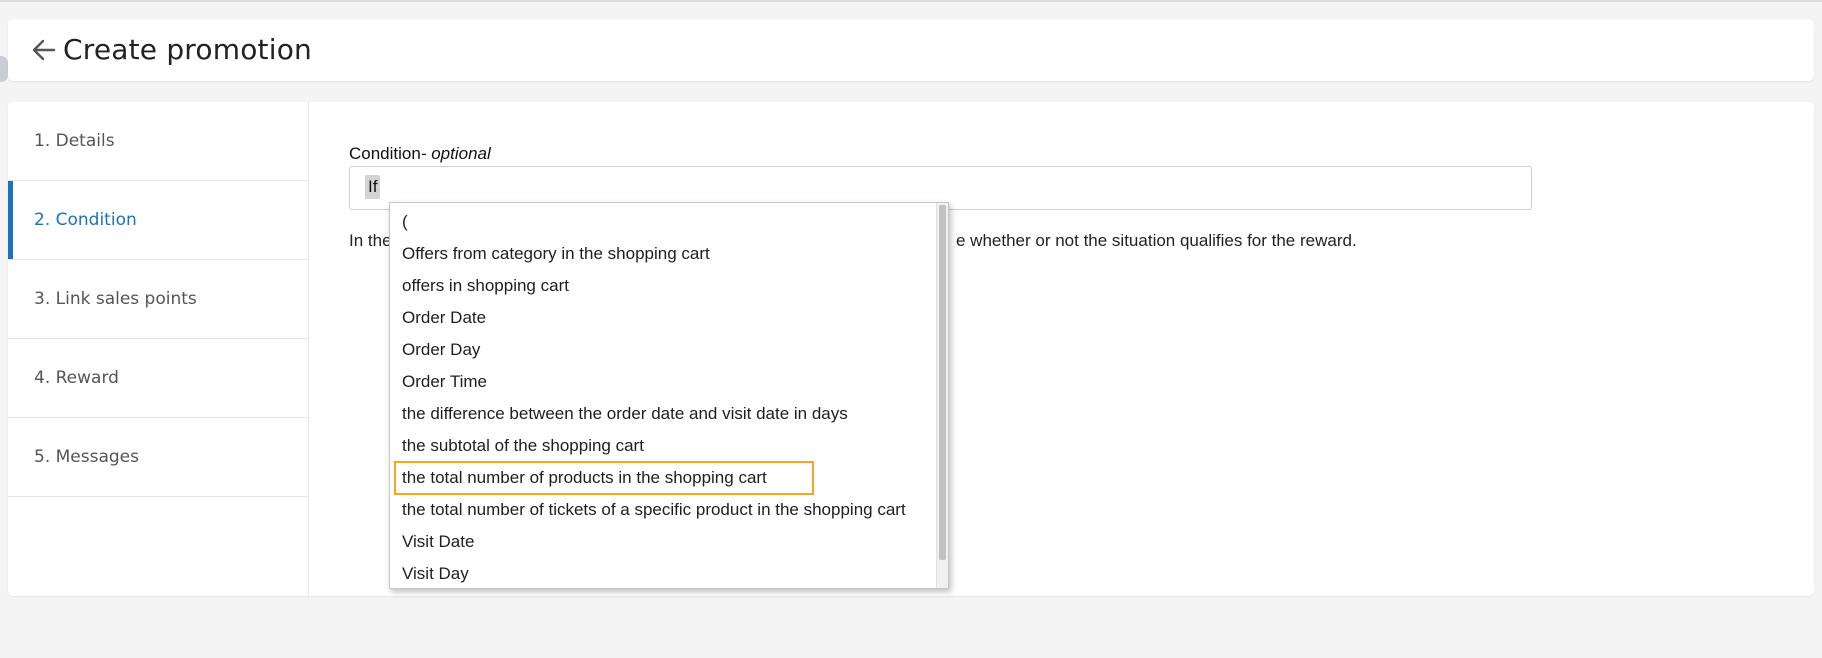  I want to click on dropdown-item: the subtotal of the shopping cart, so click(523, 446).